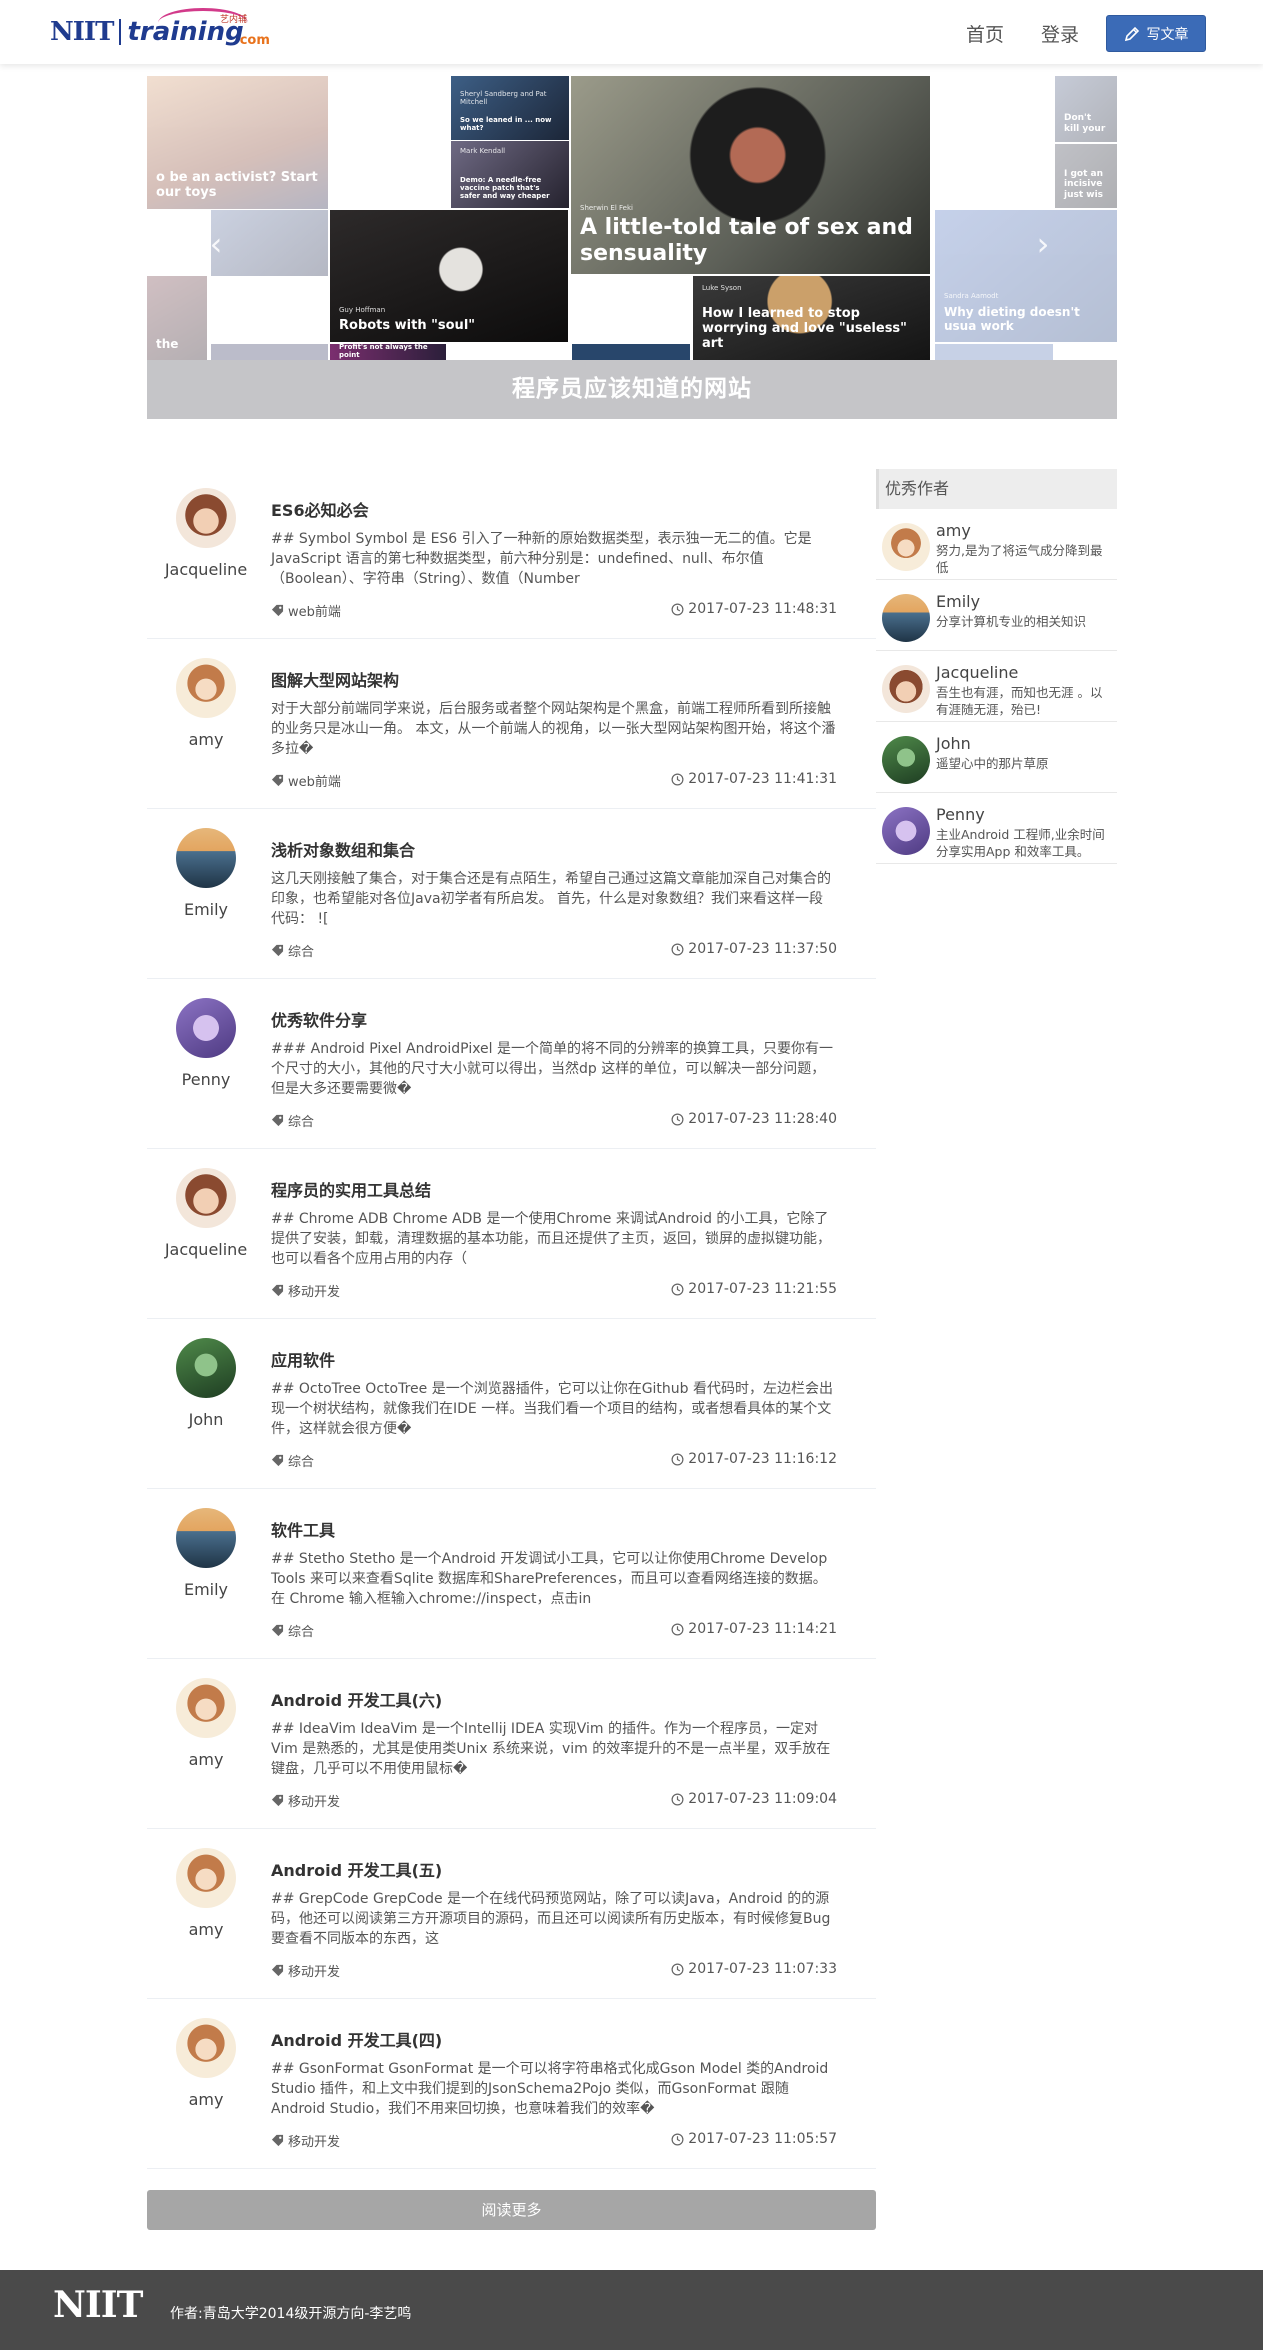  I want to click on article-title: 软件工具, so click(303, 1529).